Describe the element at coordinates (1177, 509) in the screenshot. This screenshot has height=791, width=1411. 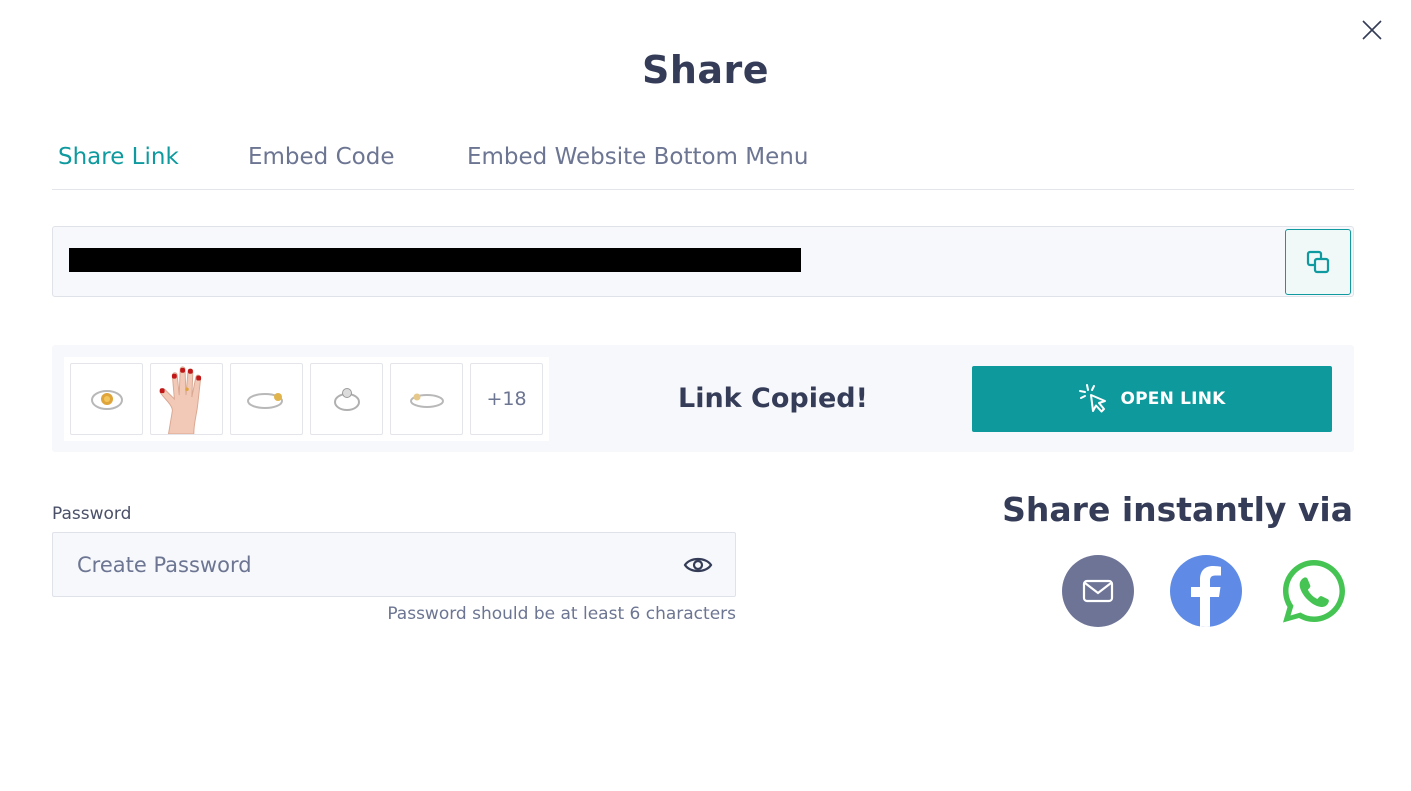
I see `share-via-heading: Share instantly via` at that location.